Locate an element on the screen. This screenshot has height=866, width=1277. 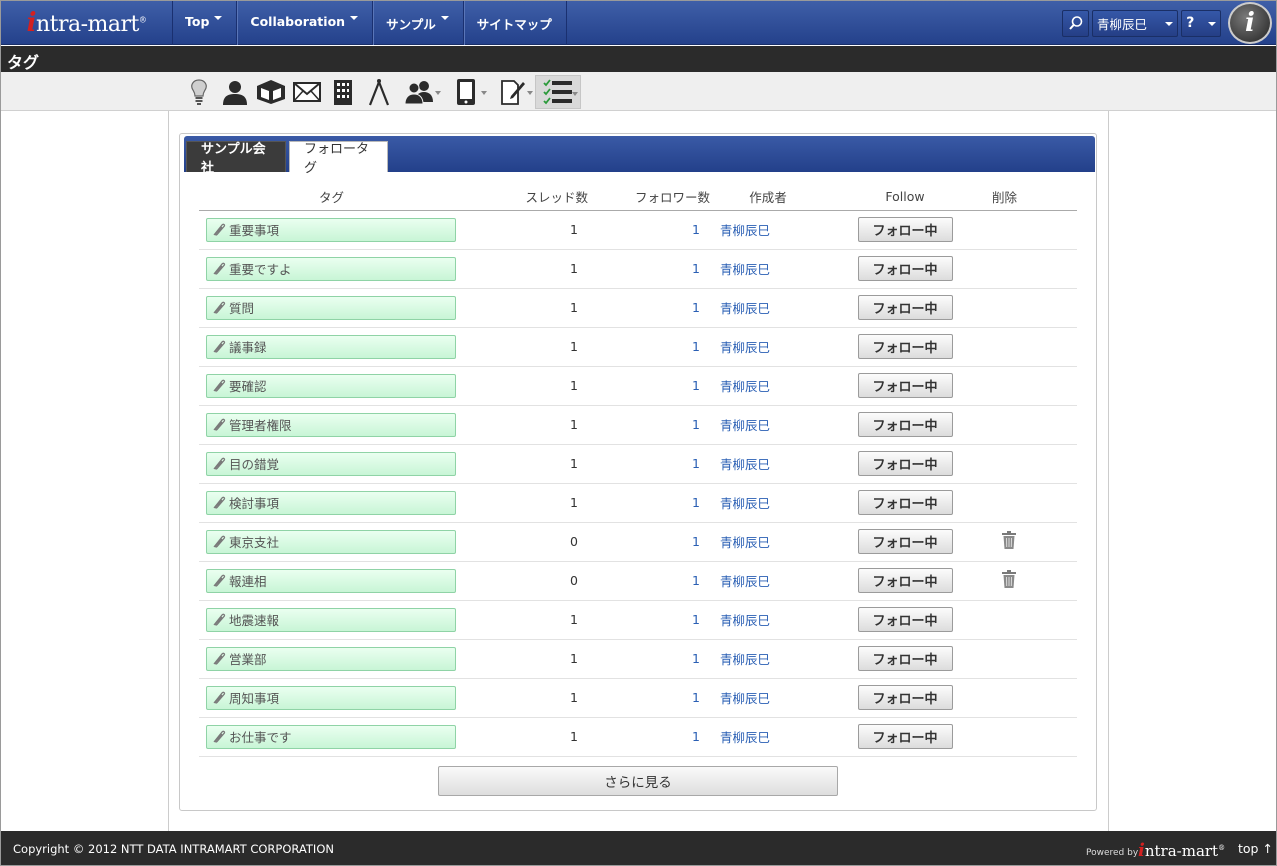
mail-icon is located at coordinates (307, 92).